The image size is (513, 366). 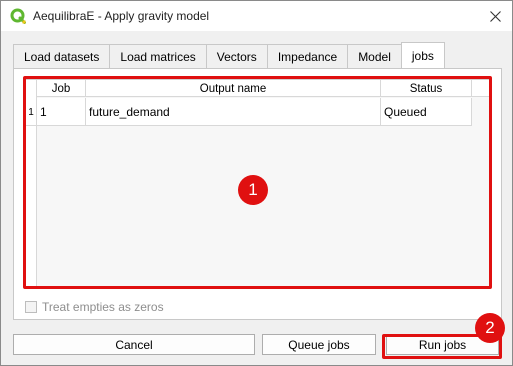 I want to click on table-row: 1 1 future_demand Queued, so click(x=249, y=112).